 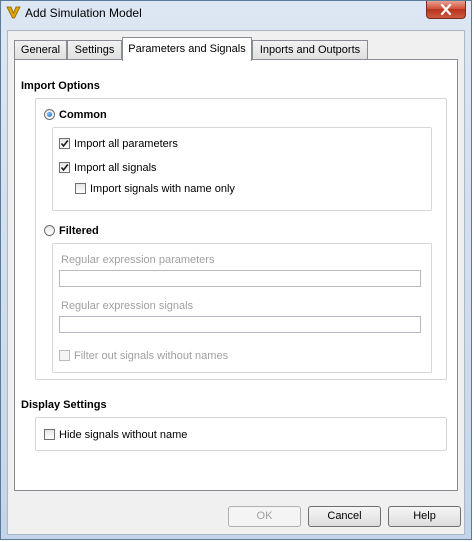 What do you see at coordinates (83, 13) in the screenshot?
I see `window-title: Add Simulation Model` at bounding box center [83, 13].